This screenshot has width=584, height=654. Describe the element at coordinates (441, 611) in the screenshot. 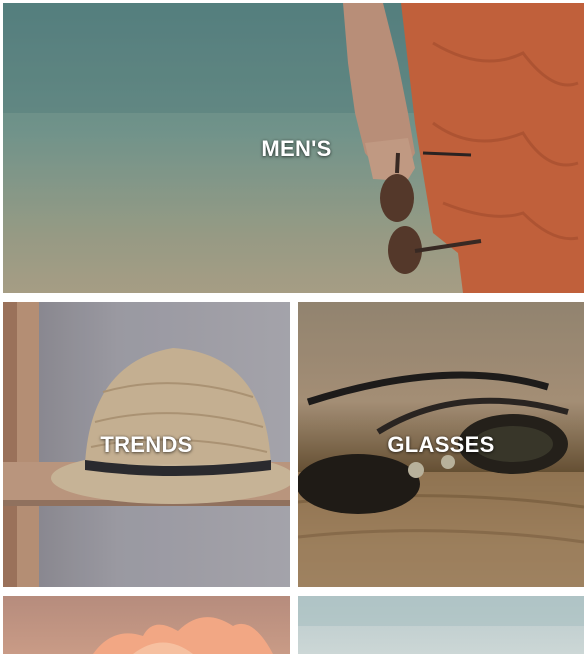

I see `beach-photo` at that location.